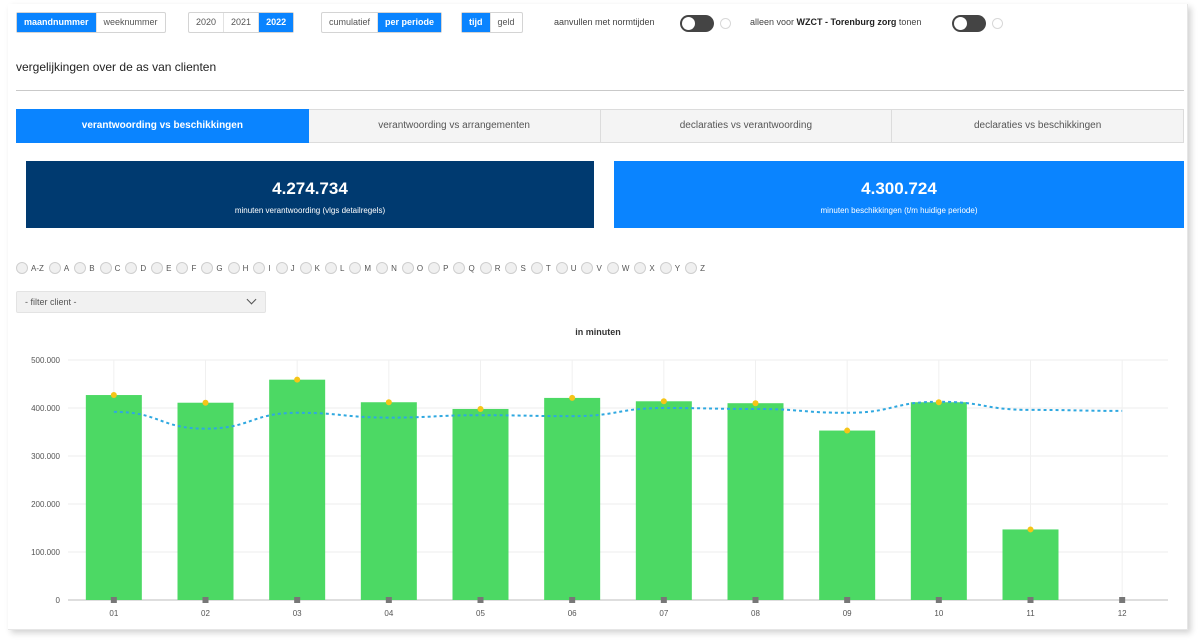 This screenshot has width=1200, height=640. Describe the element at coordinates (292, 268) in the screenshot. I see `letter-label: J` at that location.